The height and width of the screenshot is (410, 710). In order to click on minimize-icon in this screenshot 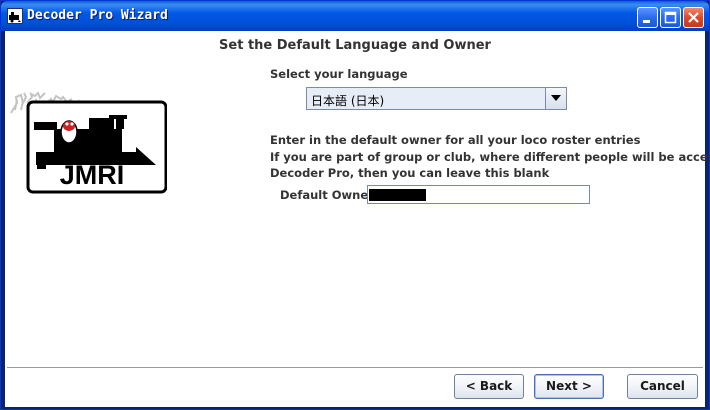, I will do `click(646, 21)`.